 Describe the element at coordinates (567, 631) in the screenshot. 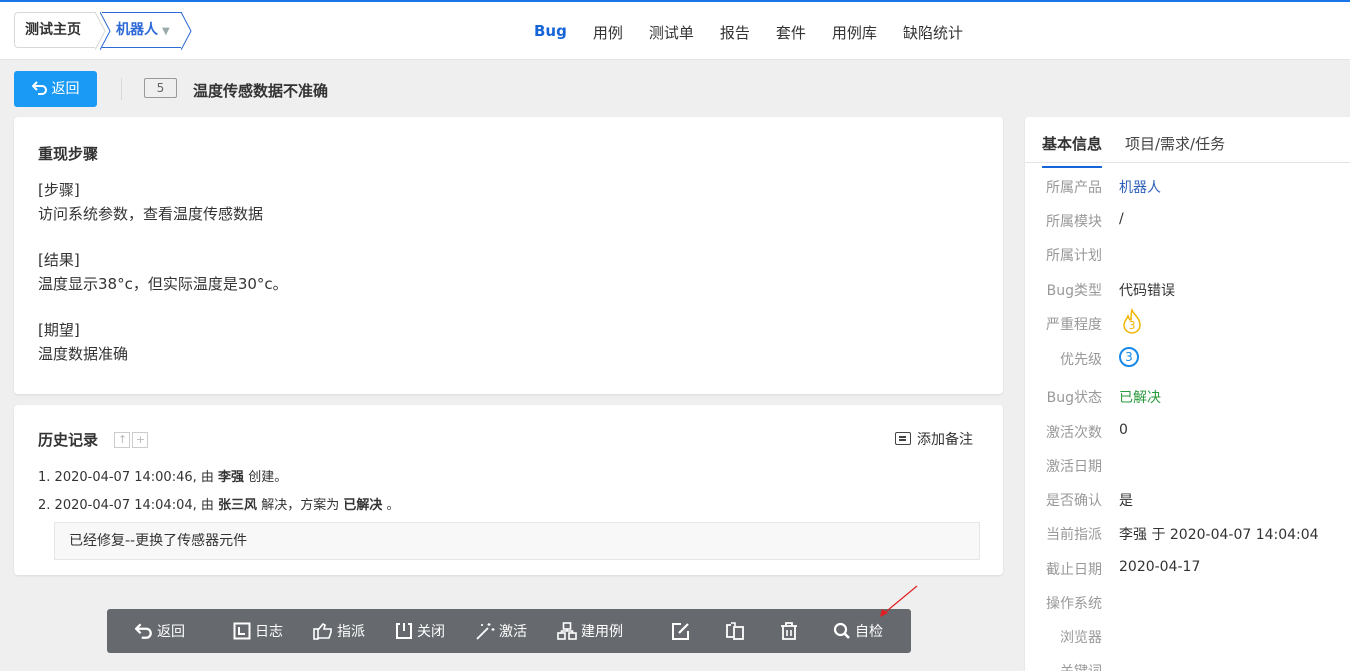

I see `sitemap-icon` at that location.